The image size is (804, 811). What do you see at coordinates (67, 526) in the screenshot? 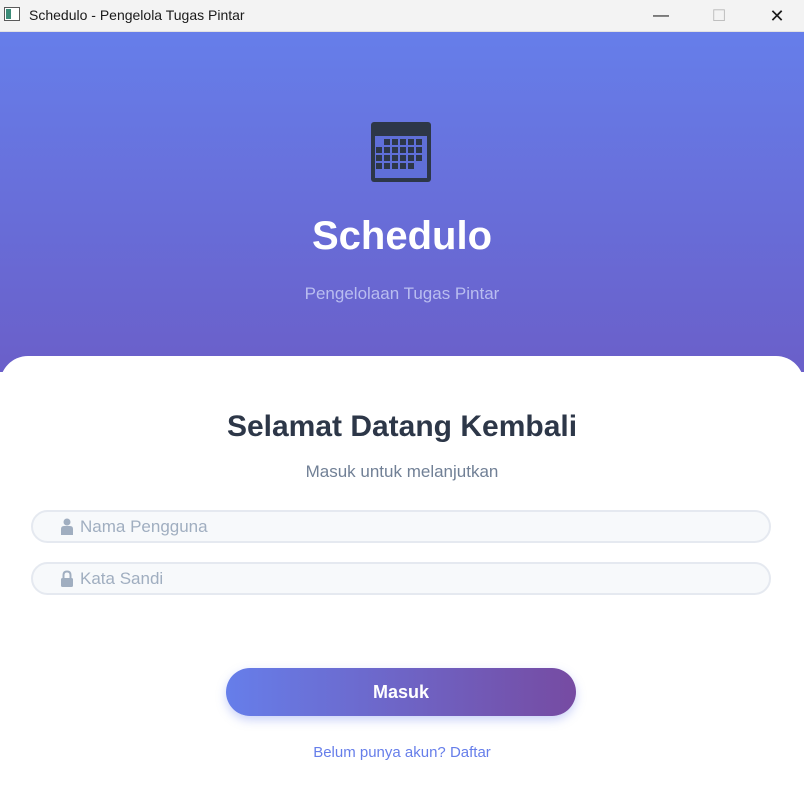
I see `user-icon` at bounding box center [67, 526].